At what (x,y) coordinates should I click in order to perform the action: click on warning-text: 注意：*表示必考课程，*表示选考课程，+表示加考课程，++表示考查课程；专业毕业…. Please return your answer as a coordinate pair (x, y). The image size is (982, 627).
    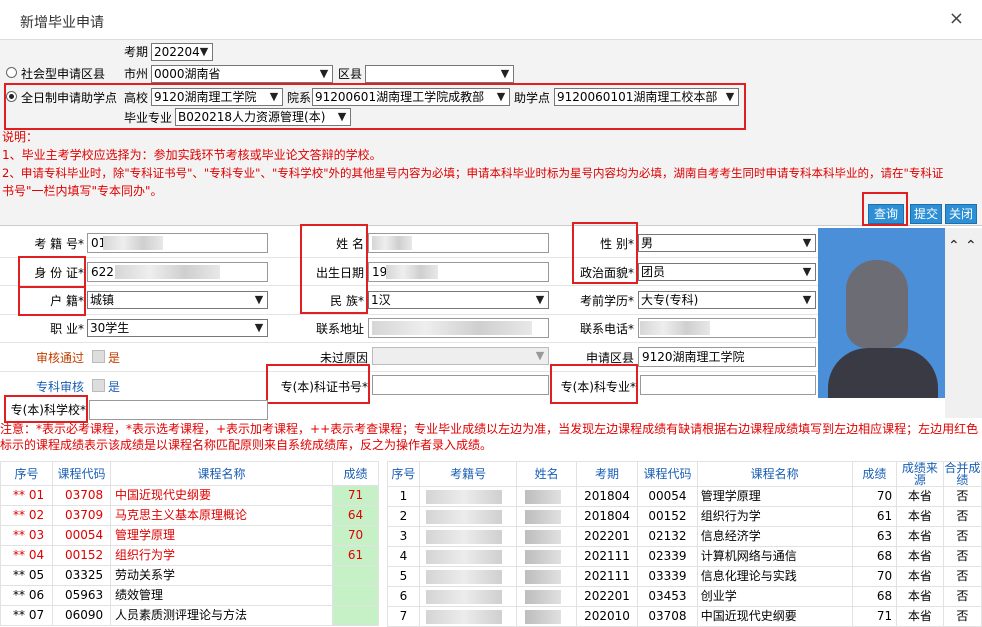
    Looking at the image, I should click on (489, 437).